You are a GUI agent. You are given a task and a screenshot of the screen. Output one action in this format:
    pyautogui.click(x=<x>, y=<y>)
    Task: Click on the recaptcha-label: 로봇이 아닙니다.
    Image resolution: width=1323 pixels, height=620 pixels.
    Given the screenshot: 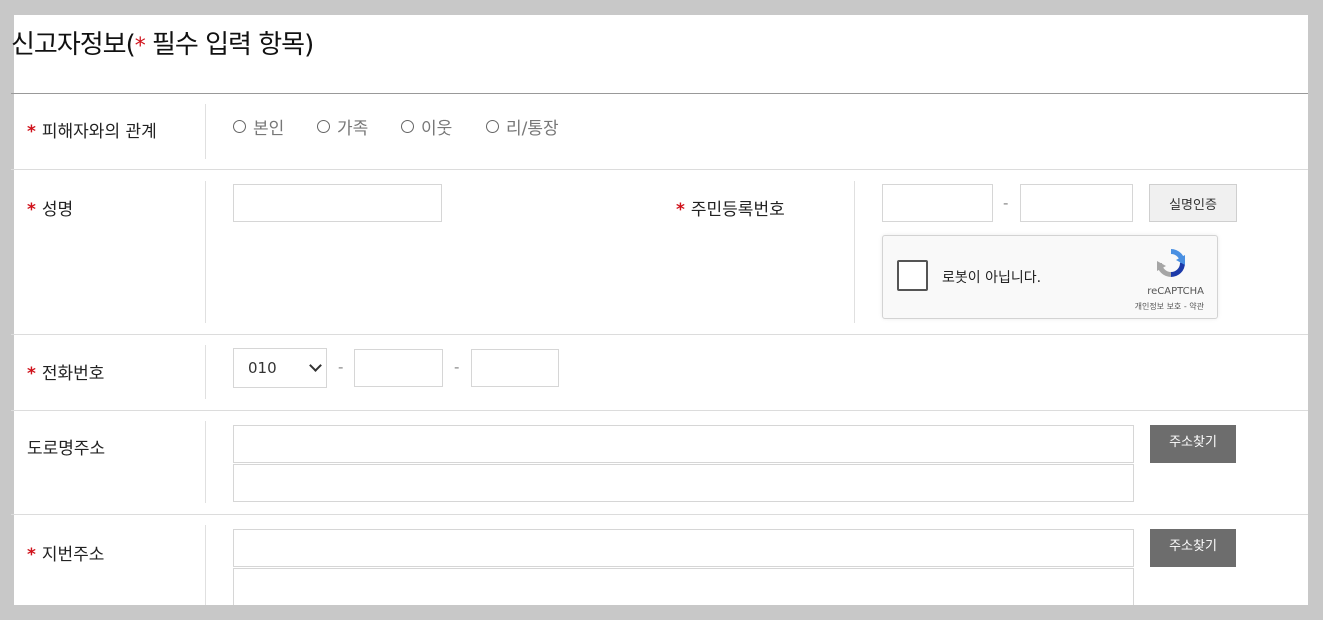 What is the action you would take?
    pyautogui.click(x=992, y=278)
    